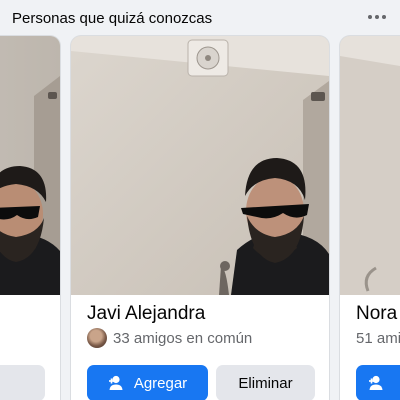 Image resolution: width=400 pixels, height=400 pixels. What do you see at coordinates (97, 338) in the screenshot?
I see `mutual-friend-avatar` at bounding box center [97, 338].